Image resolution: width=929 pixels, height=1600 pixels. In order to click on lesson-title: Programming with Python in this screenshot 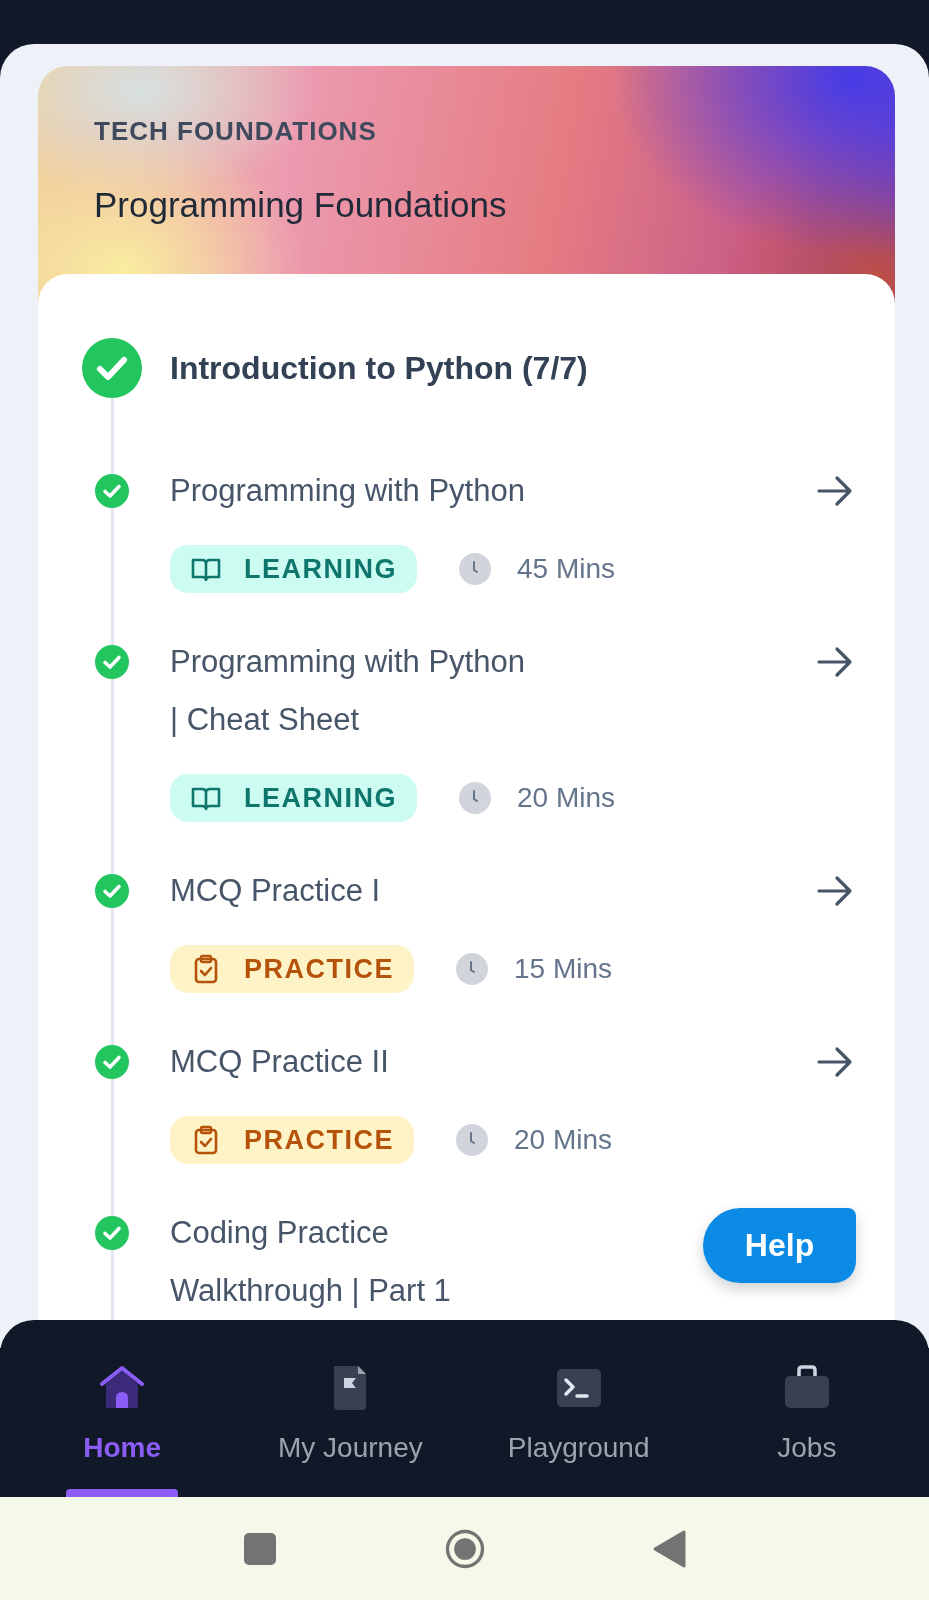, I will do `click(347, 491)`.